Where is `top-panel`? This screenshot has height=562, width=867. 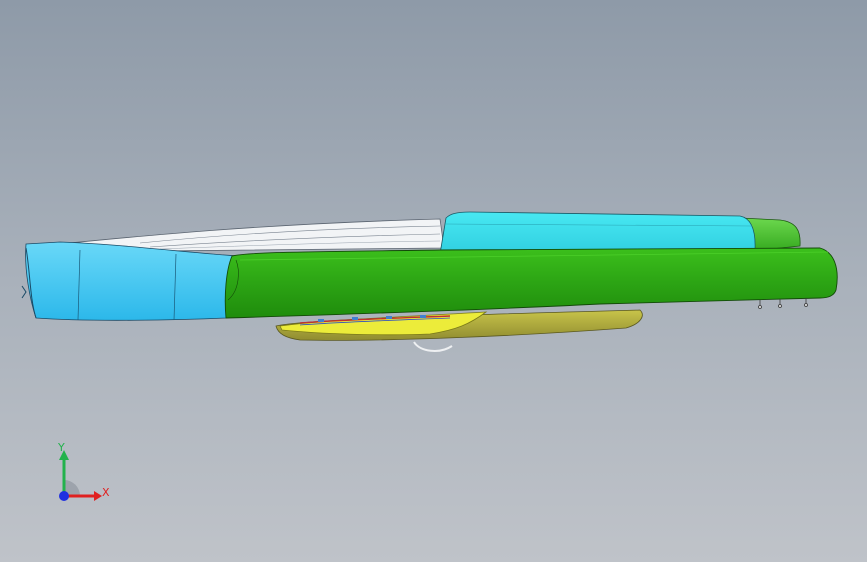
top-panel is located at coordinates (597, 233).